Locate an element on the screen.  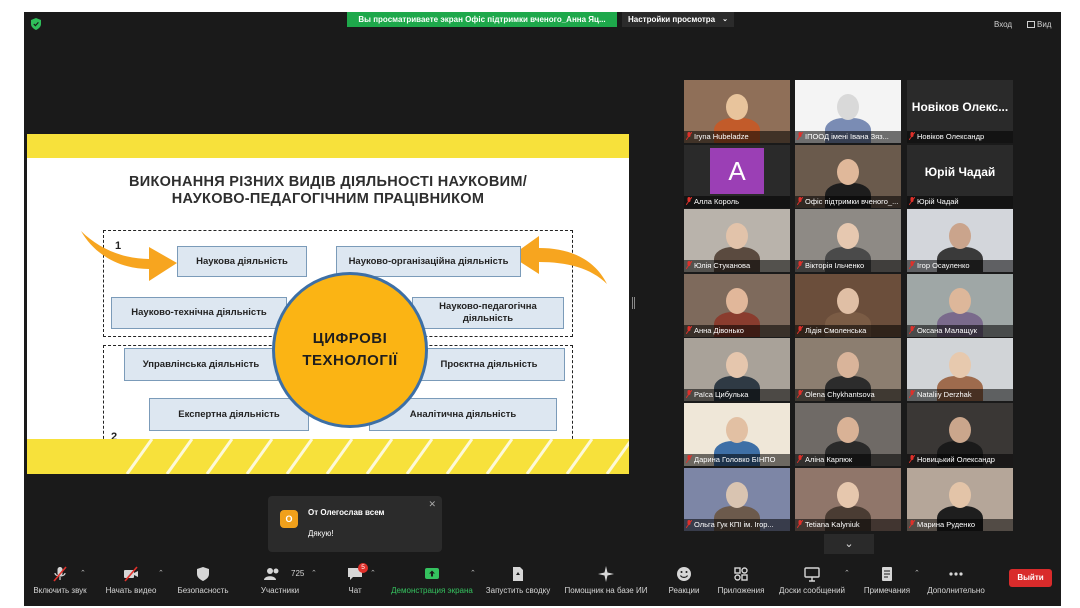
activity-box: Експертна діяльність is located at coordinates (229, 414).